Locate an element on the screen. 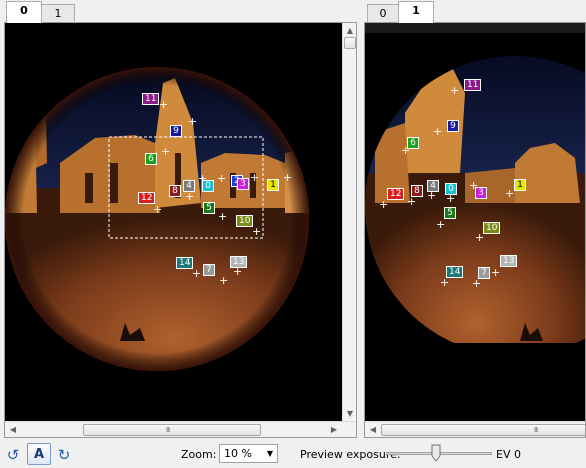 This screenshot has width=586, height=468. left-point-9: 9 is located at coordinates (176, 131).